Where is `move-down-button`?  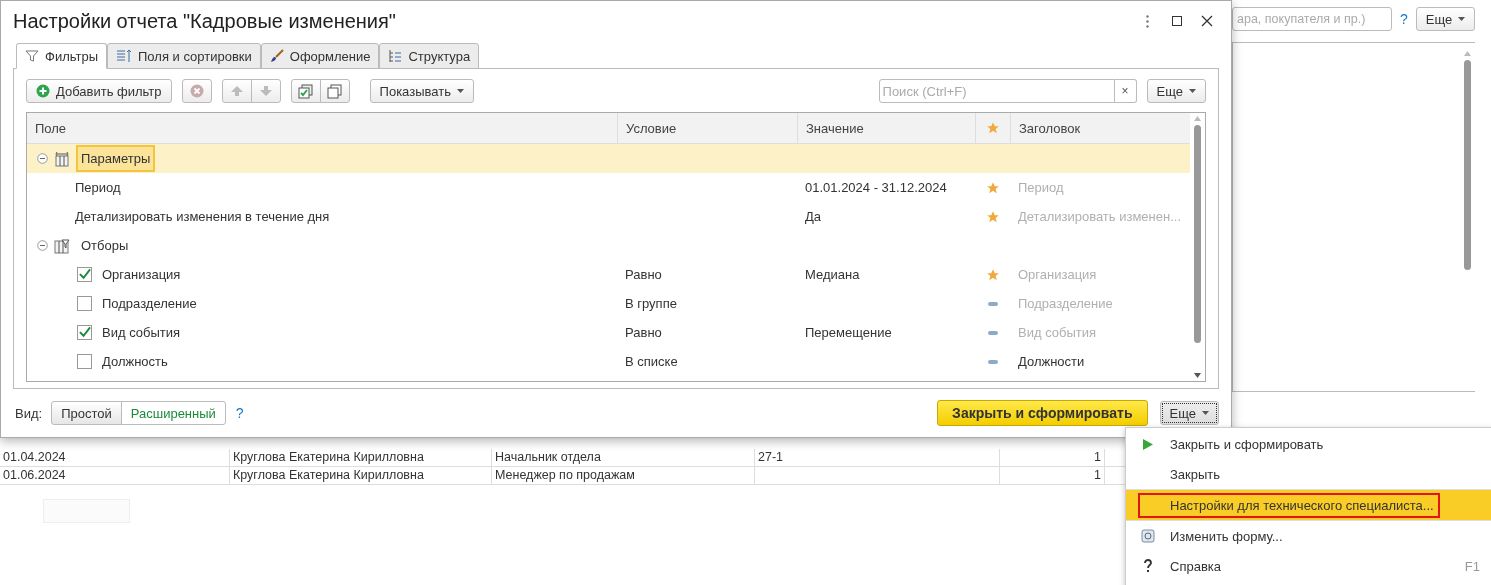
move-down-button is located at coordinates (265, 91).